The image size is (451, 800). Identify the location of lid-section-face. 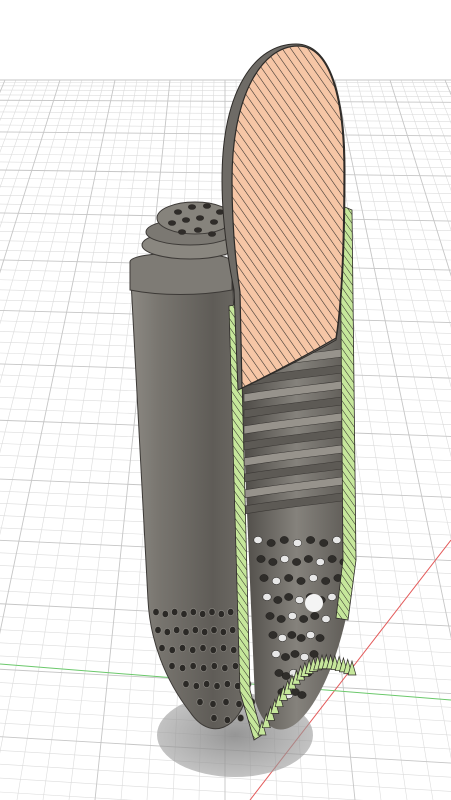
(288, 217).